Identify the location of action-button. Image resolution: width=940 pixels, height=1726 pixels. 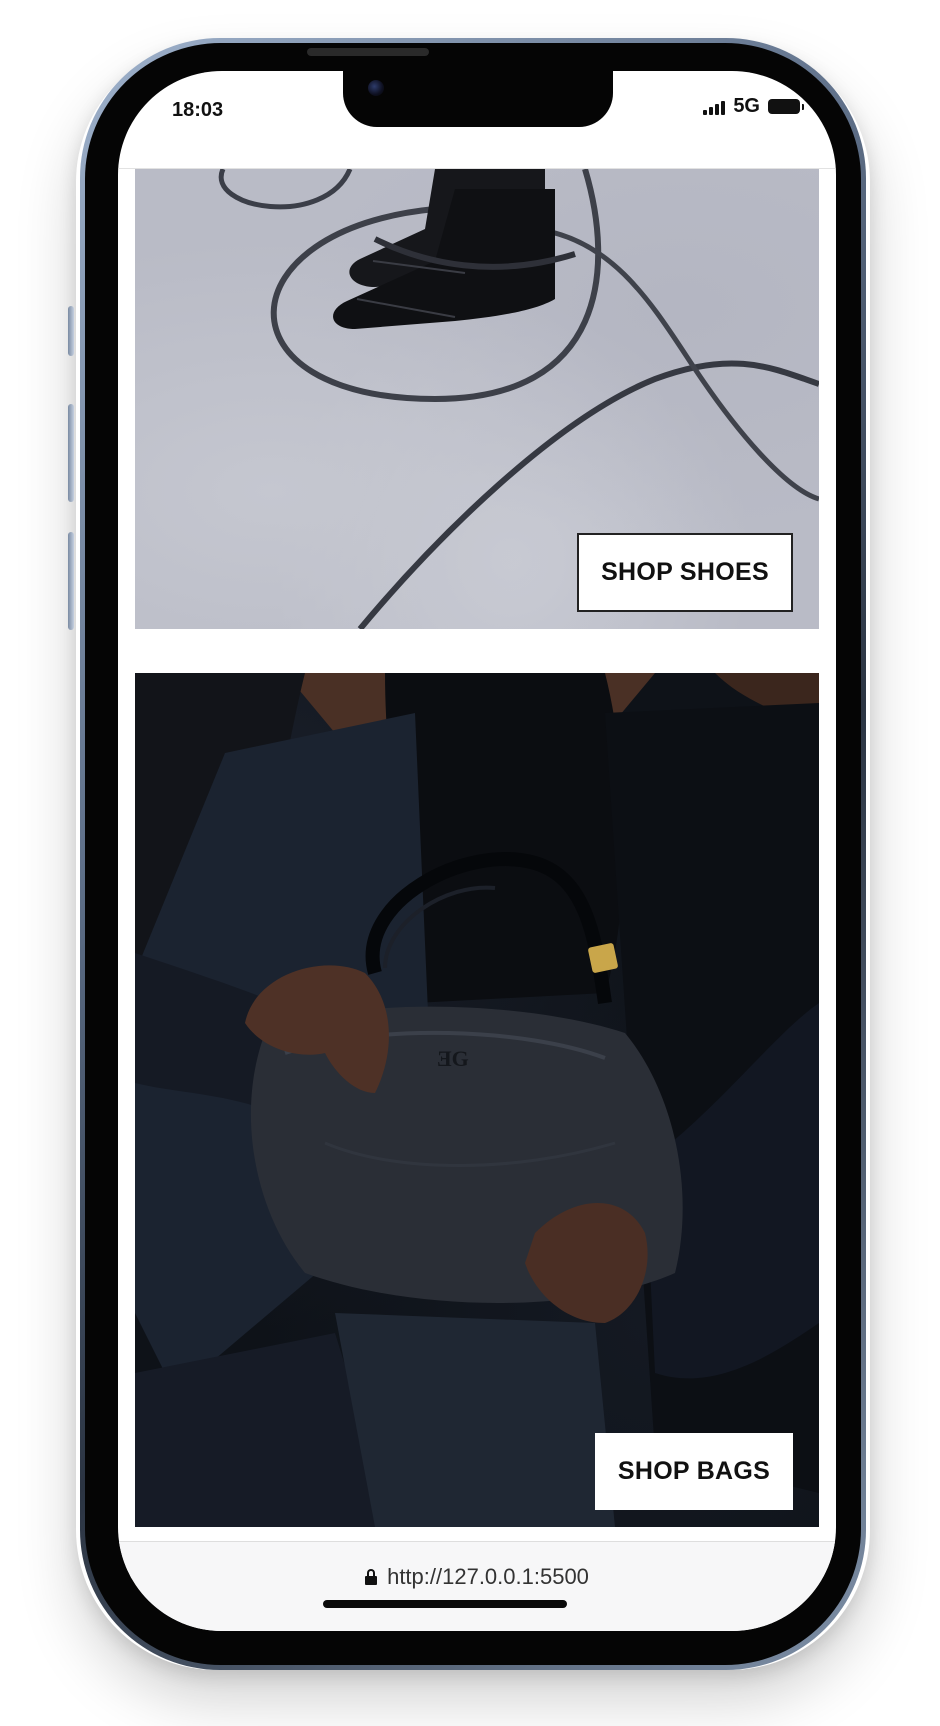
(71, 331).